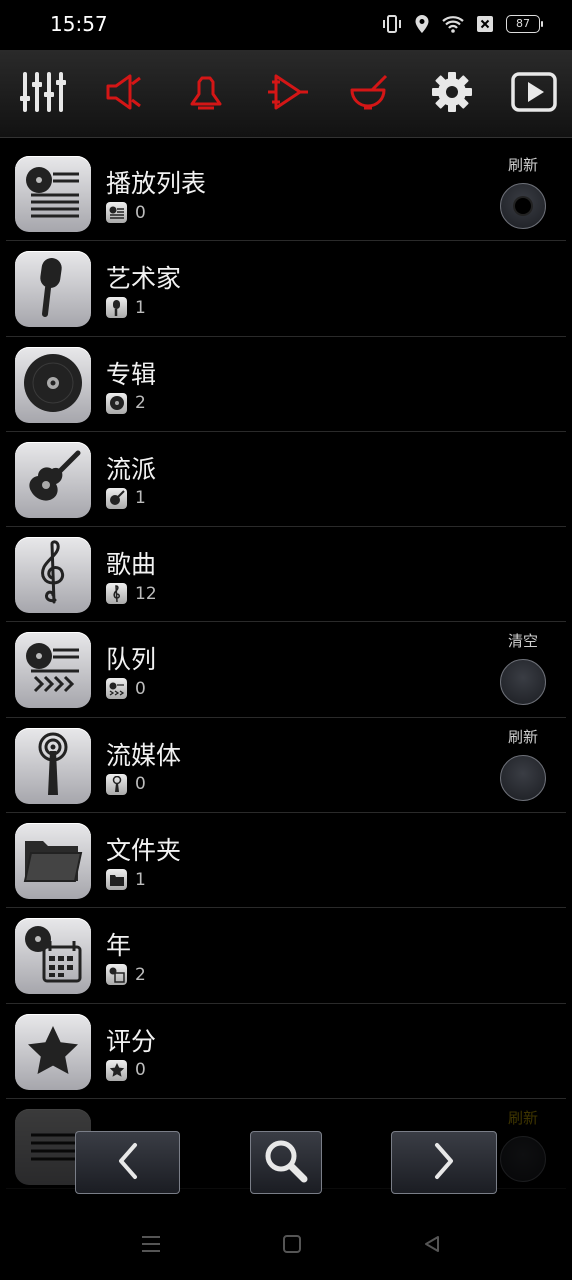 This screenshot has height=1280, width=572. What do you see at coordinates (286, 766) in the screenshot?
I see `list-item-streams: 流媒体 0 刷新` at bounding box center [286, 766].